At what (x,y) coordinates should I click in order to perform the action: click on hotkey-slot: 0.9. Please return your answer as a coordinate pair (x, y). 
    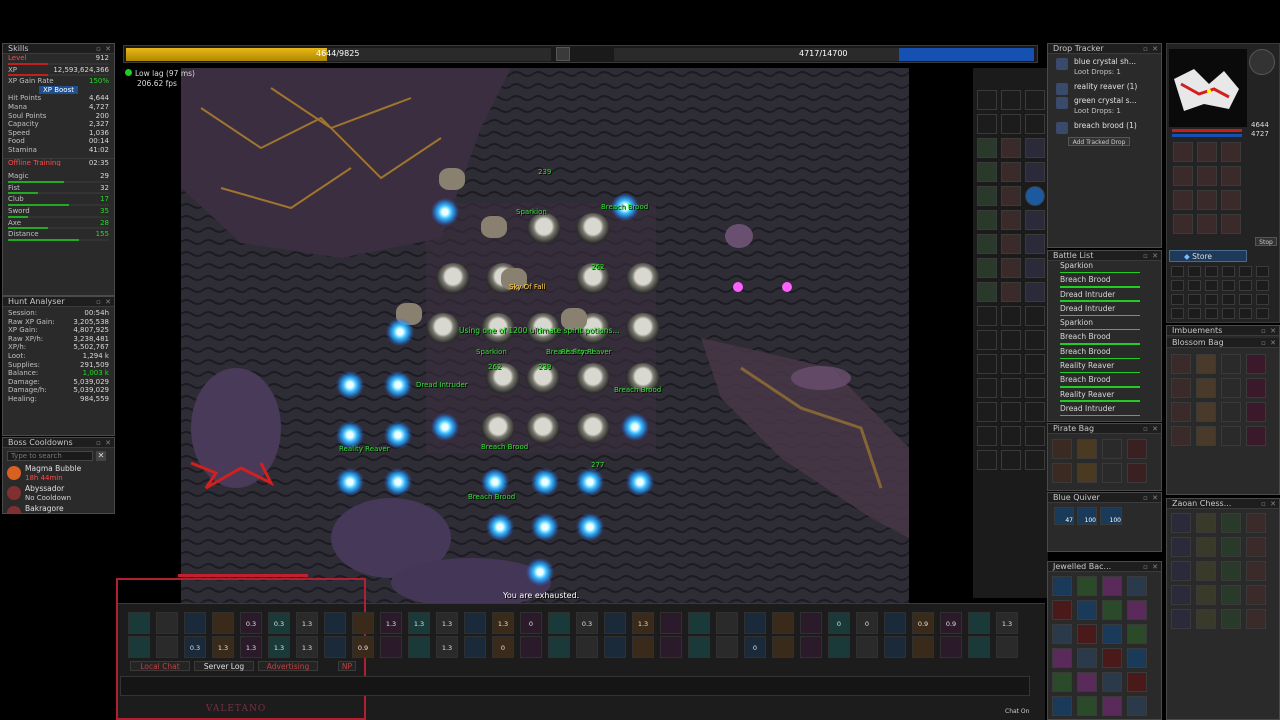
    Looking at the image, I should click on (951, 623).